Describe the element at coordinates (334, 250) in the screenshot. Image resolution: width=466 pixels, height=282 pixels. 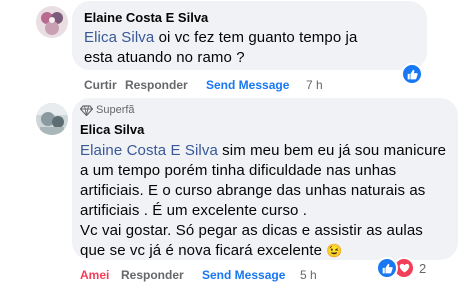
I see `wink-emoji: 😉` at that location.